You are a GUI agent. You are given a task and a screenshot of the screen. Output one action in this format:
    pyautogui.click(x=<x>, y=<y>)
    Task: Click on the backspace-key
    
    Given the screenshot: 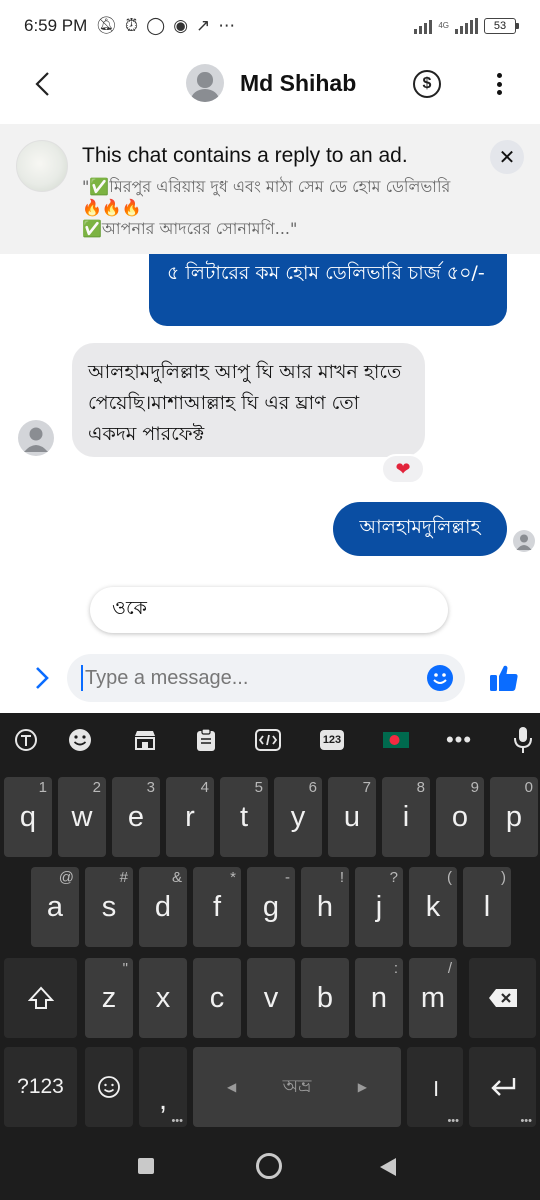 What is the action you would take?
    pyautogui.click(x=502, y=998)
    